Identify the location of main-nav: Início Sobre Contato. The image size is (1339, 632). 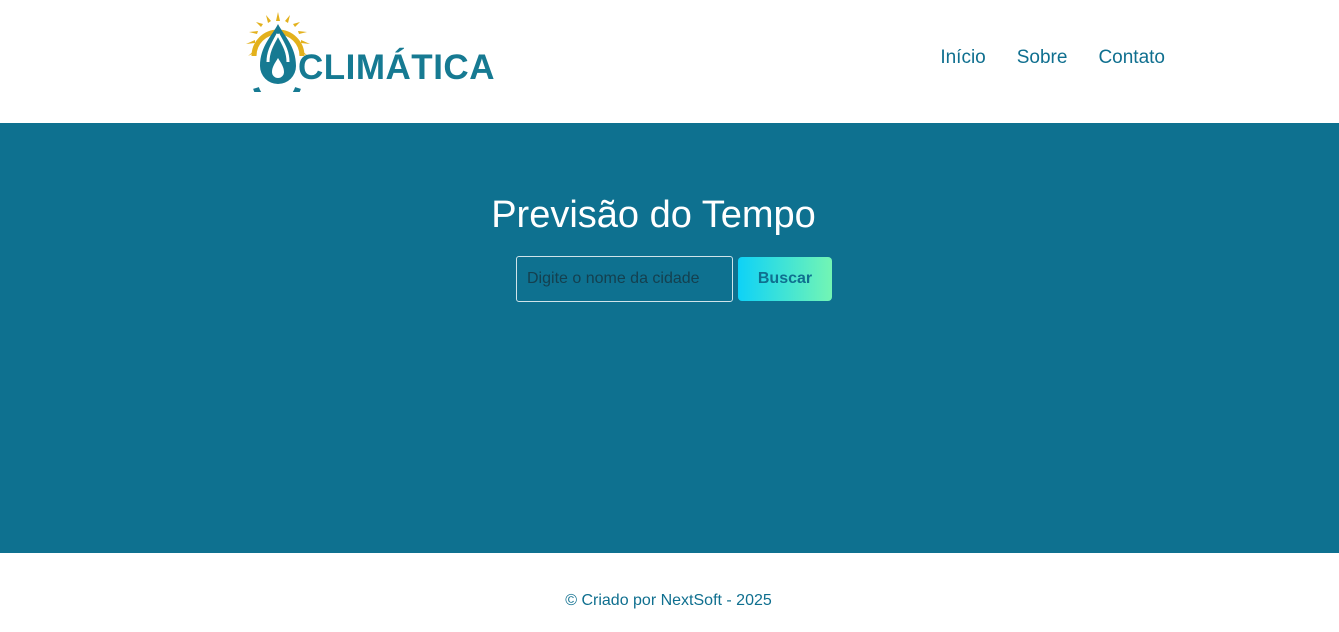
(1052, 58).